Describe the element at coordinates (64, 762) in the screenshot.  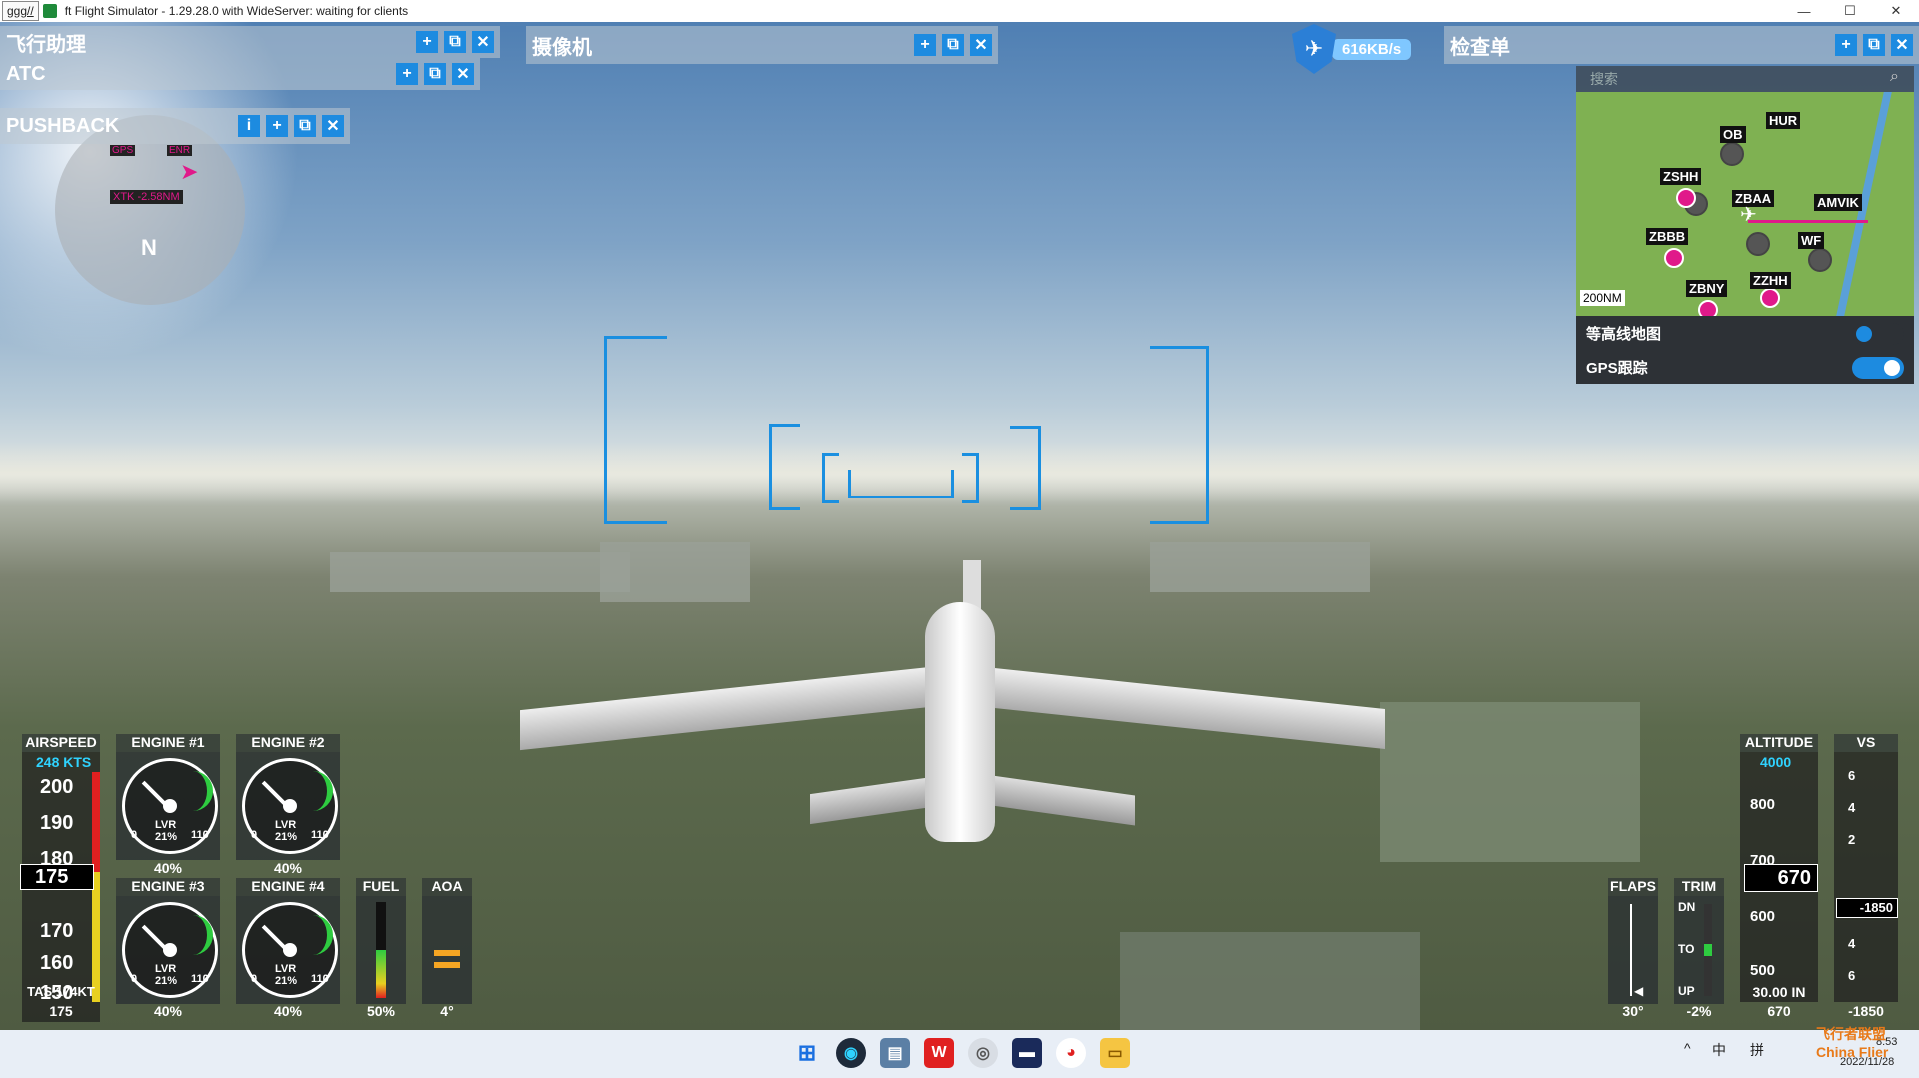
I see `selected-airspeed: 248 KTS` at that location.